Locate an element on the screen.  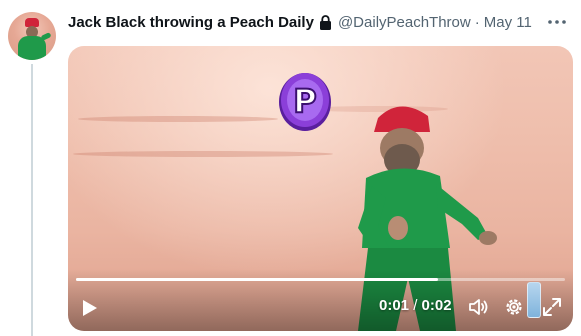
settings-button is located at coordinates (514, 307).